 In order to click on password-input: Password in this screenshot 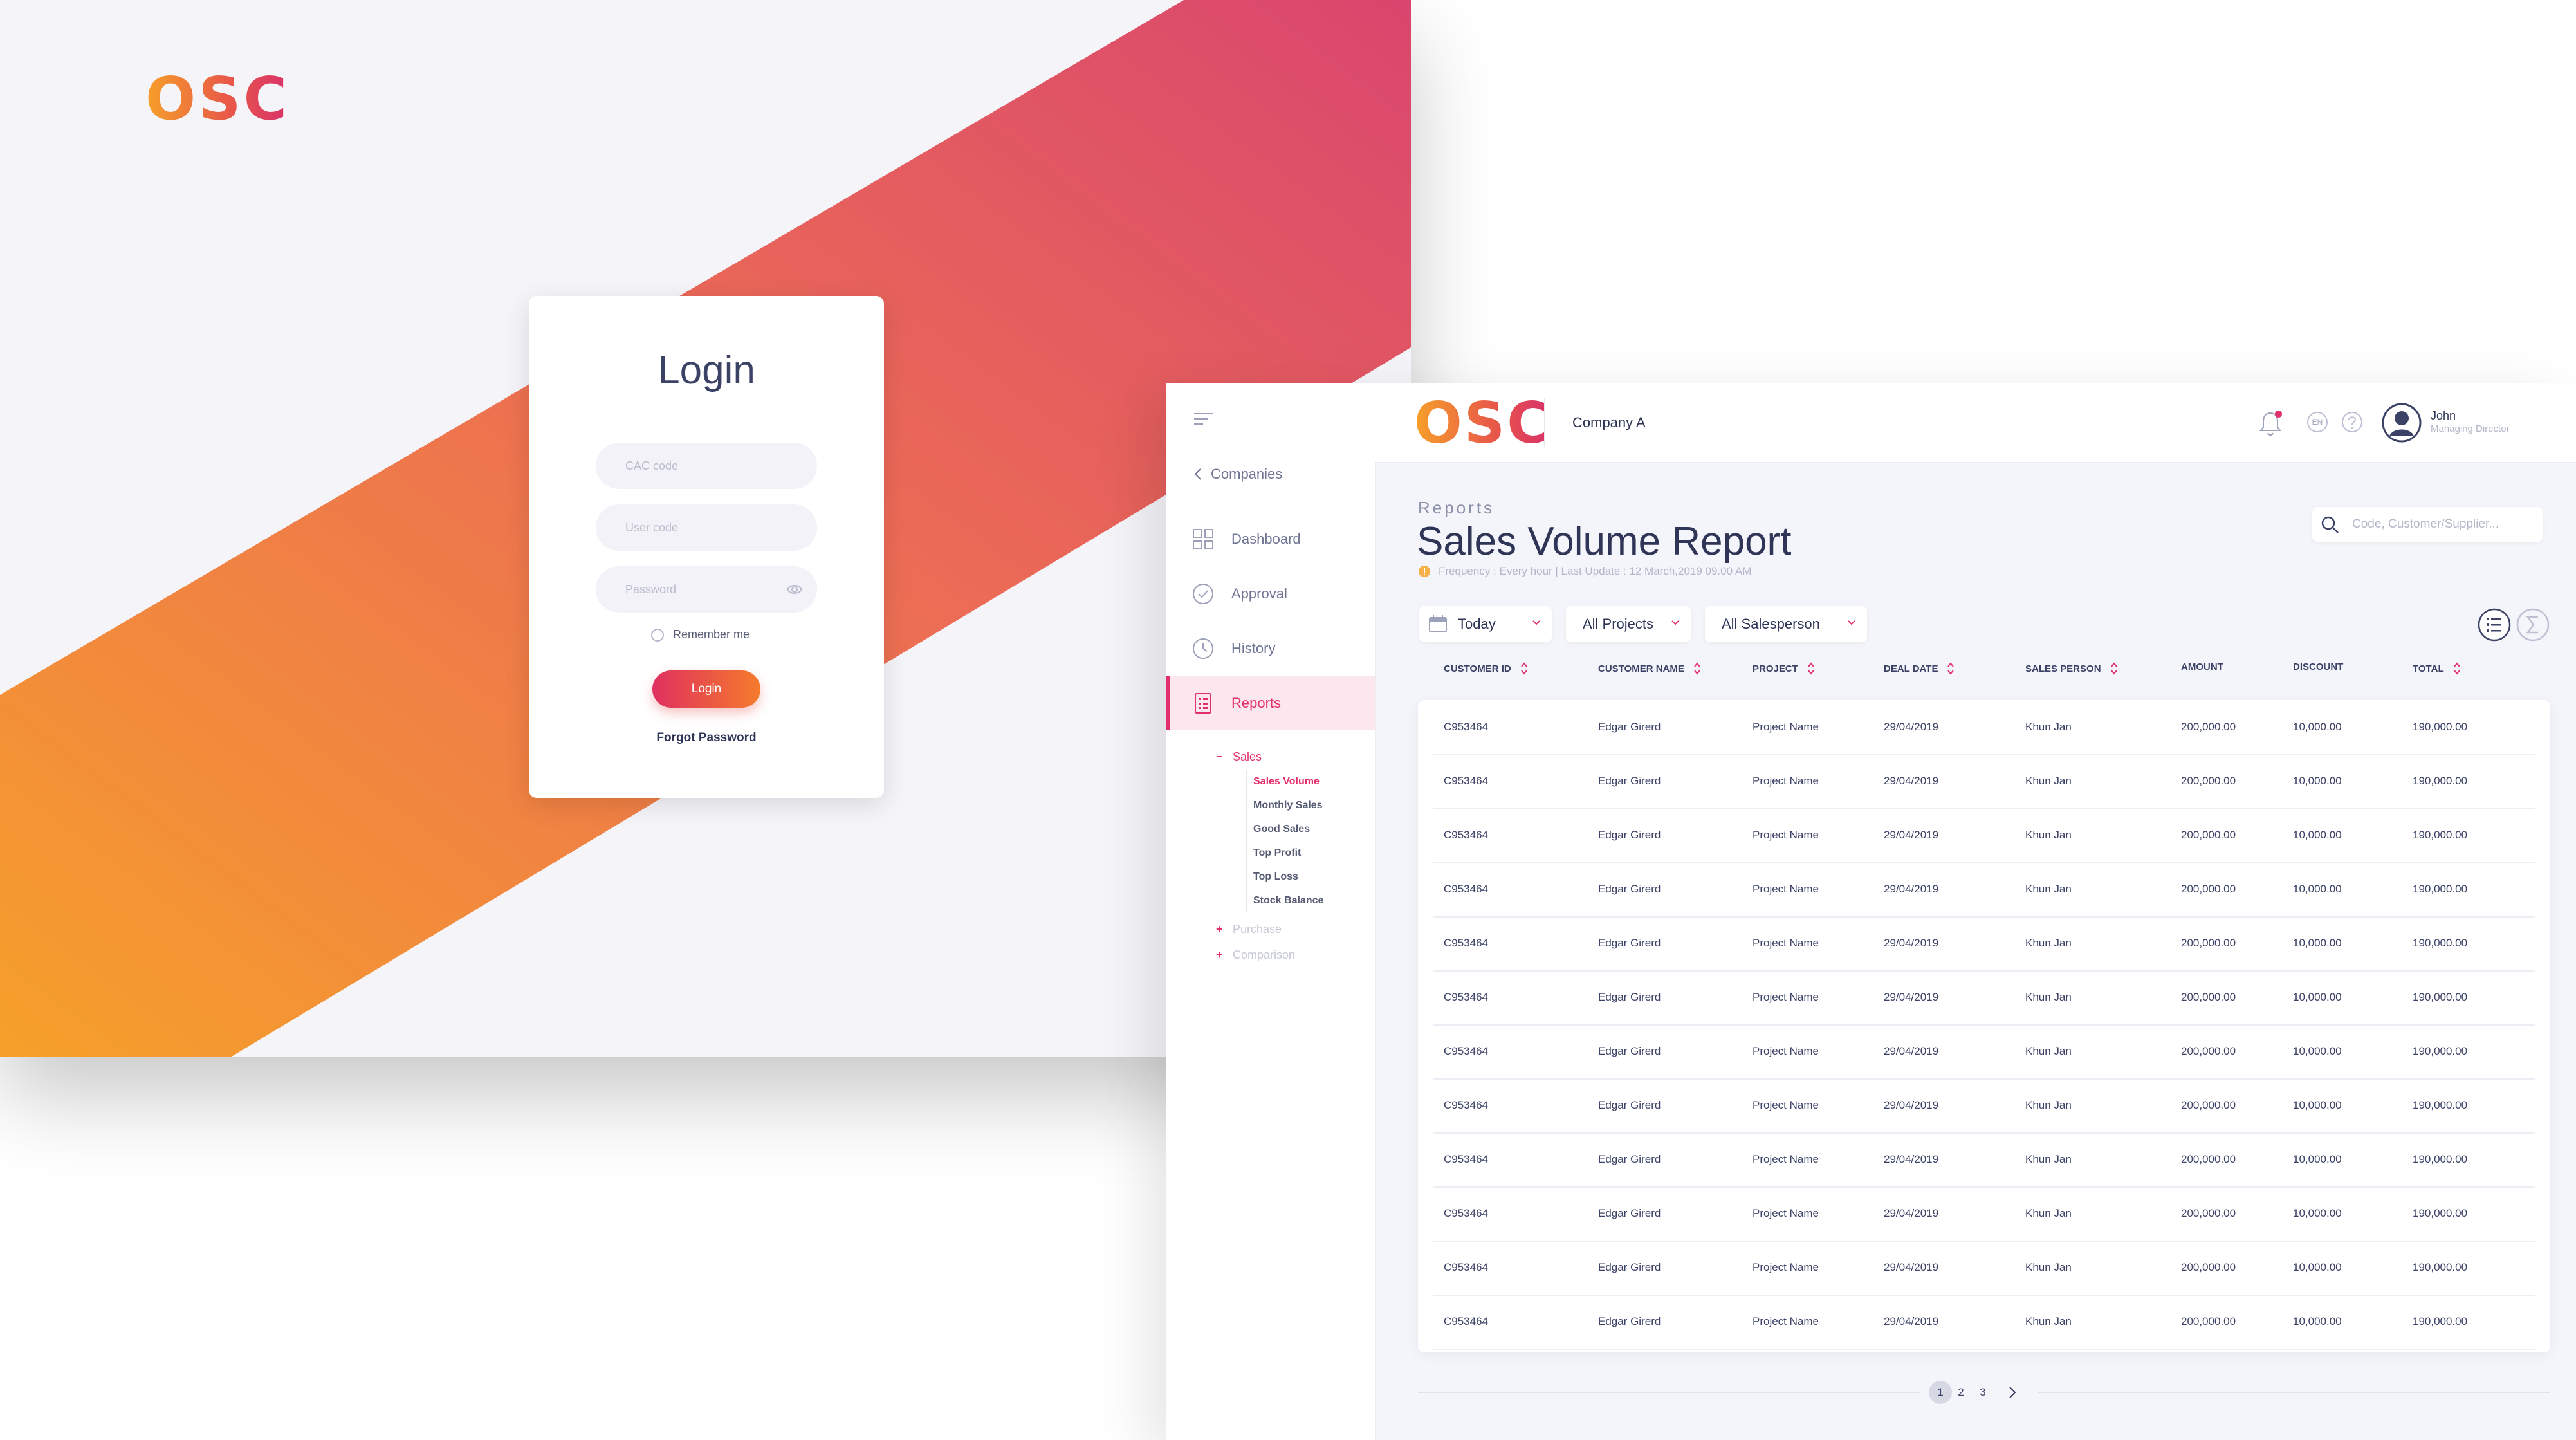, I will do `click(706, 589)`.